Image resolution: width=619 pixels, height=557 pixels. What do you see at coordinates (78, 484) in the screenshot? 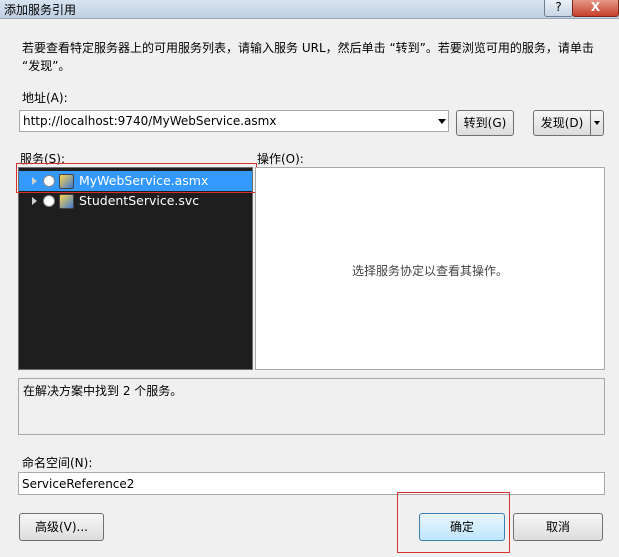
I see `namespace-value: ServiceReference2` at bounding box center [78, 484].